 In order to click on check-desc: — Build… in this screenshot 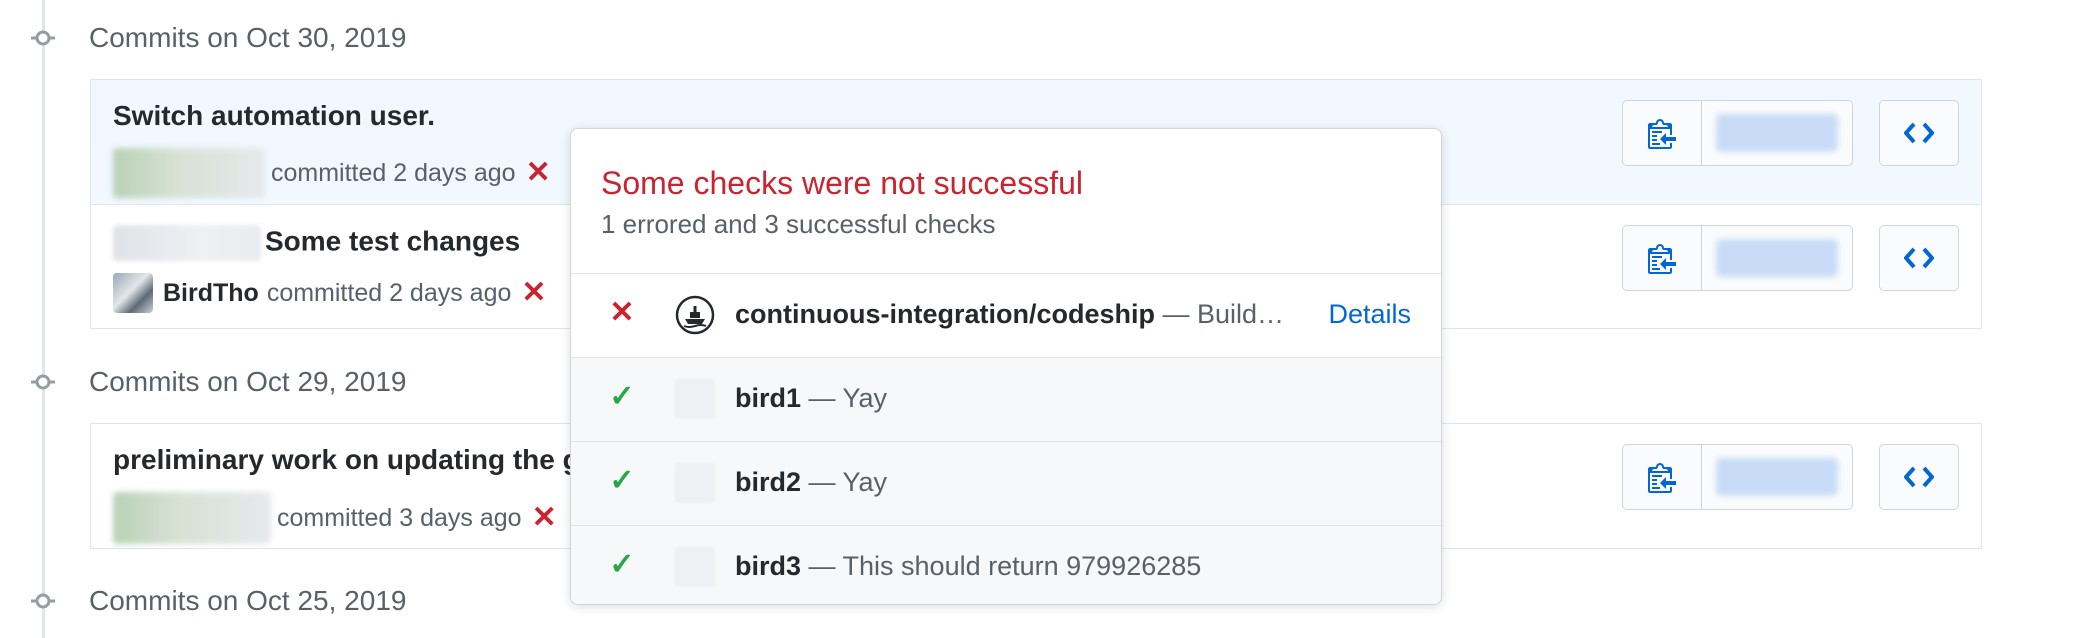, I will do `click(1220, 314)`.